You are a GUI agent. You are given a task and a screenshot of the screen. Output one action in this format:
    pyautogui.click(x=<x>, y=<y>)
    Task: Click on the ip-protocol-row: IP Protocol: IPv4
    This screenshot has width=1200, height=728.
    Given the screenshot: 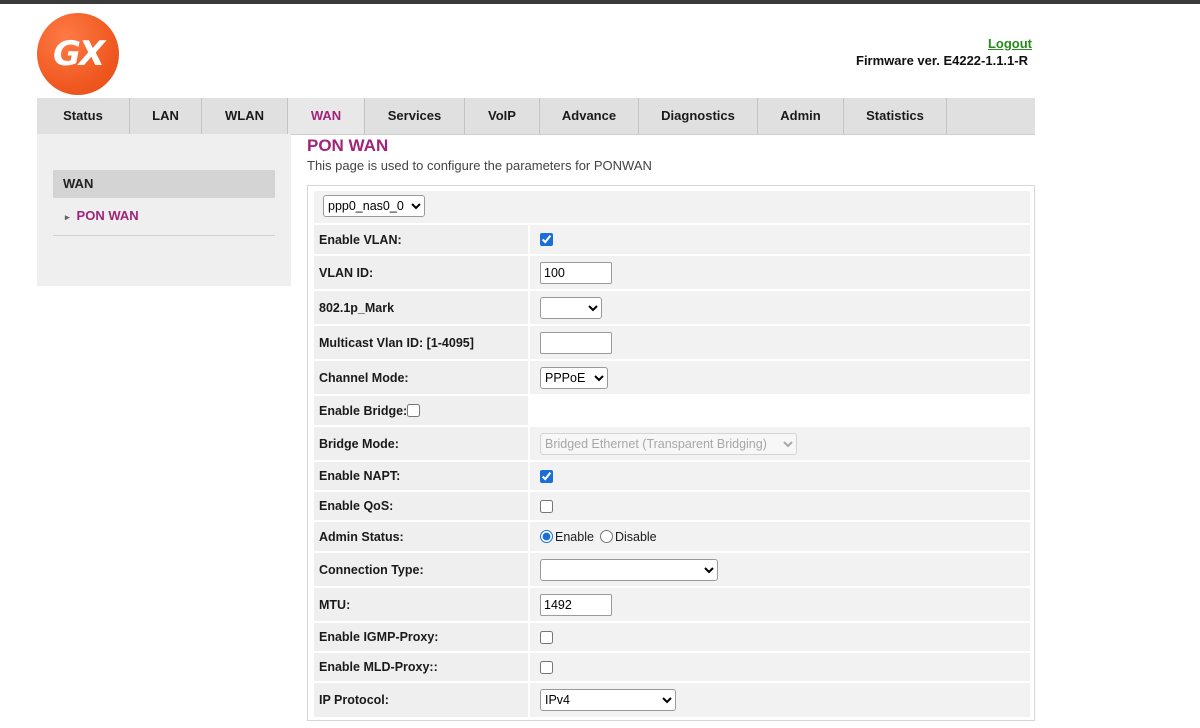 What is the action you would take?
    pyautogui.click(x=672, y=700)
    